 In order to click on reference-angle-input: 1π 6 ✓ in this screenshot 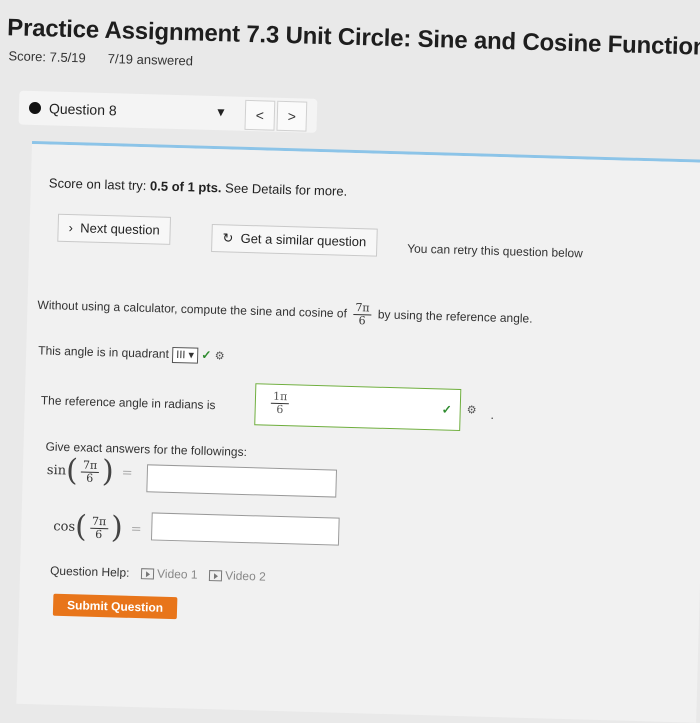, I will do `click(358, 407)`.